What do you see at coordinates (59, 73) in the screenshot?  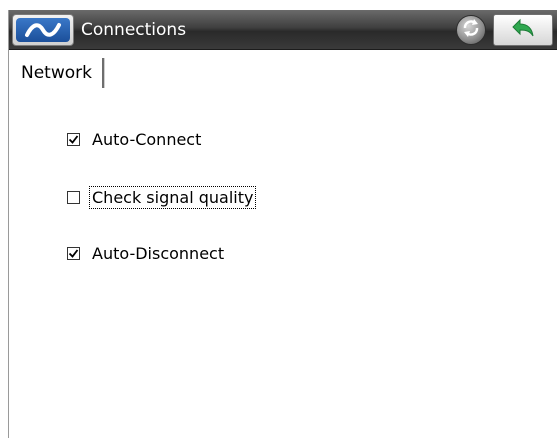 I see `tab-network: Network` at bounding box center [59, 73].